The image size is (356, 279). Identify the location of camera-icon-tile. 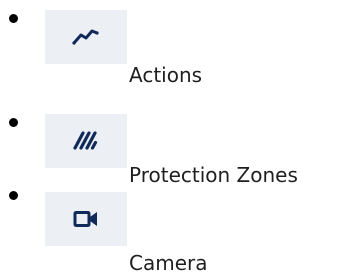
(86, 219).